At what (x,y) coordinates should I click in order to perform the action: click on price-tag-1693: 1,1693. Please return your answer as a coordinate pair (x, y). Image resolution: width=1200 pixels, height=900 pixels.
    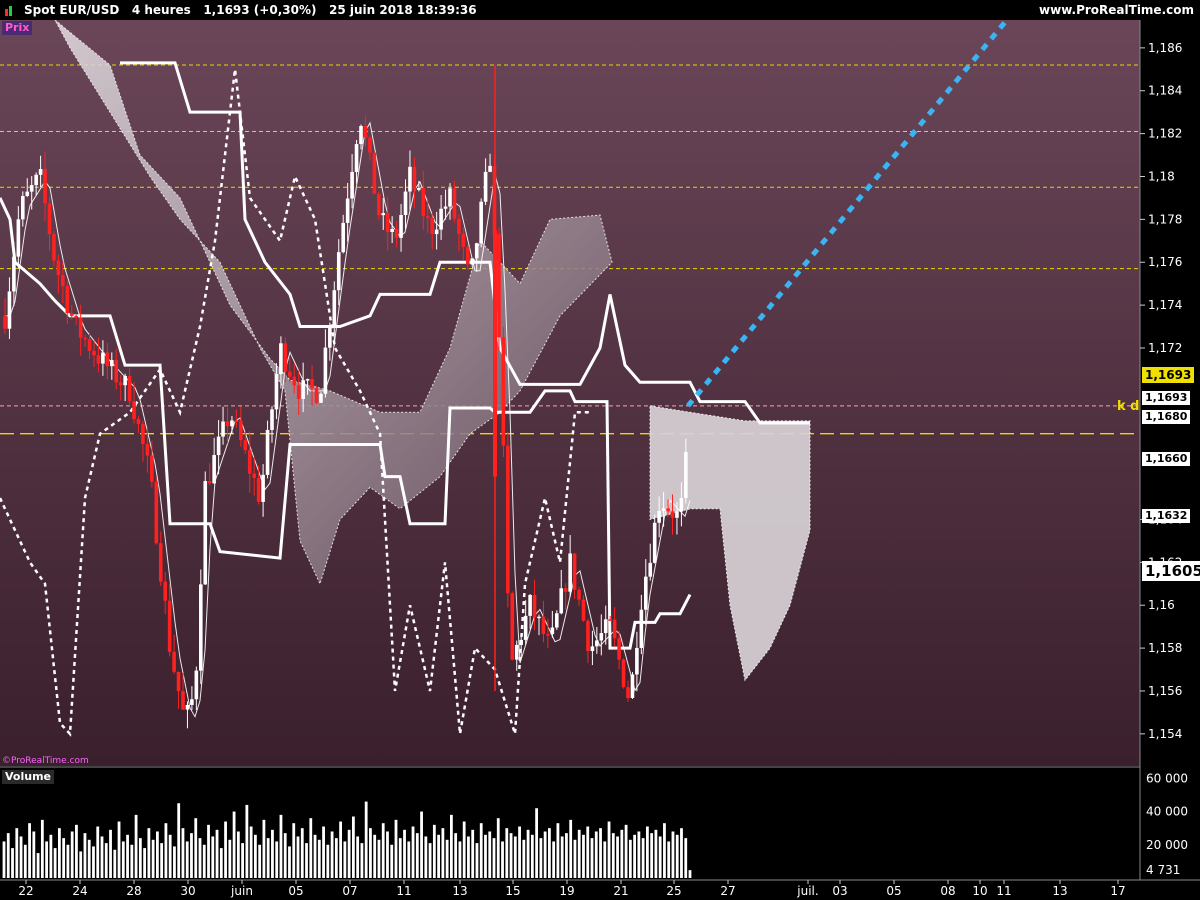
    Looking at the image, I should click on (1166, 398).